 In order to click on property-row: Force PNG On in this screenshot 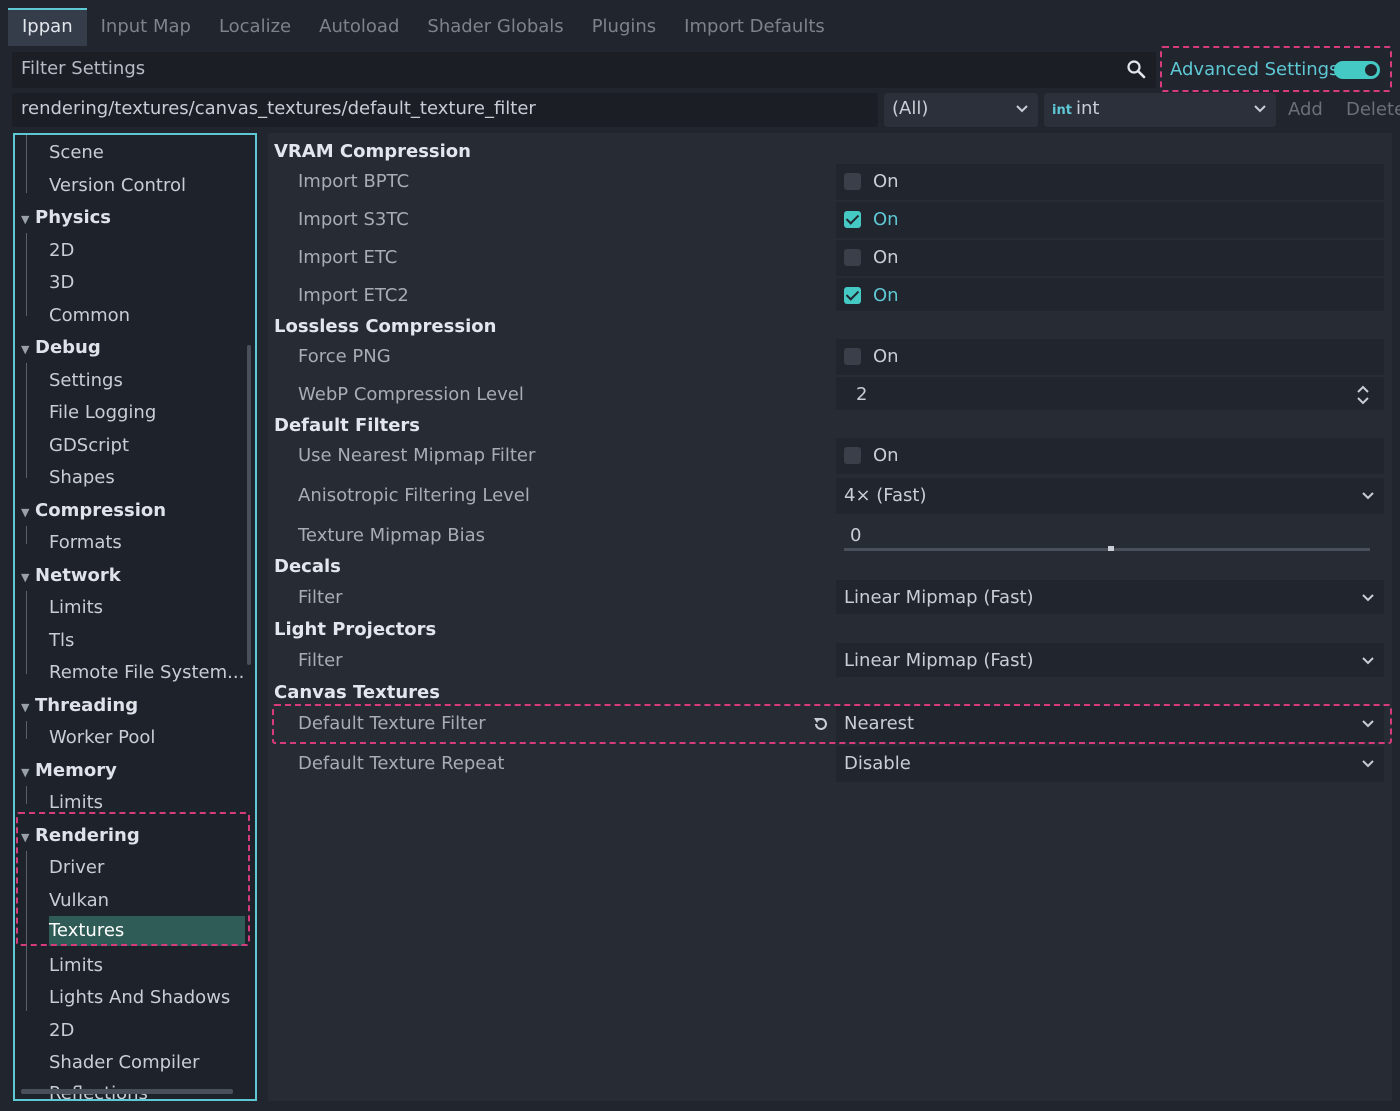, I will do `click(829, 357)`.